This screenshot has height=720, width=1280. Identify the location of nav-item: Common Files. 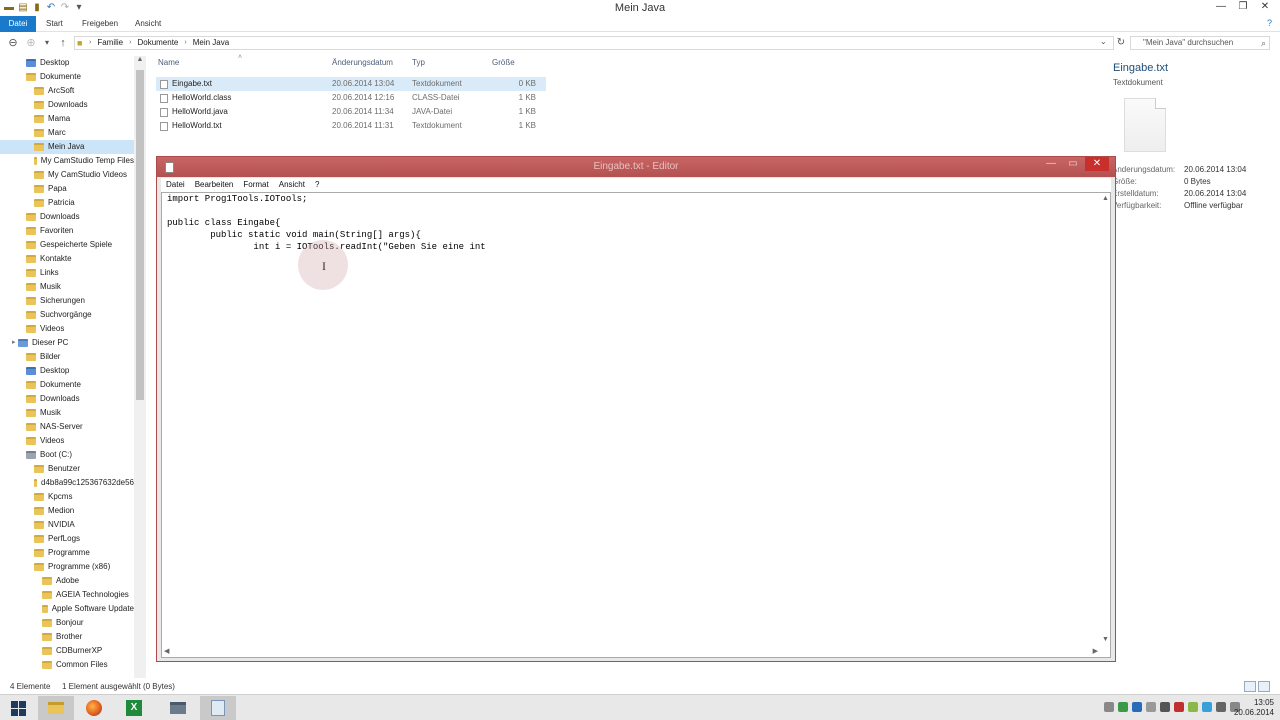
(67, 665).